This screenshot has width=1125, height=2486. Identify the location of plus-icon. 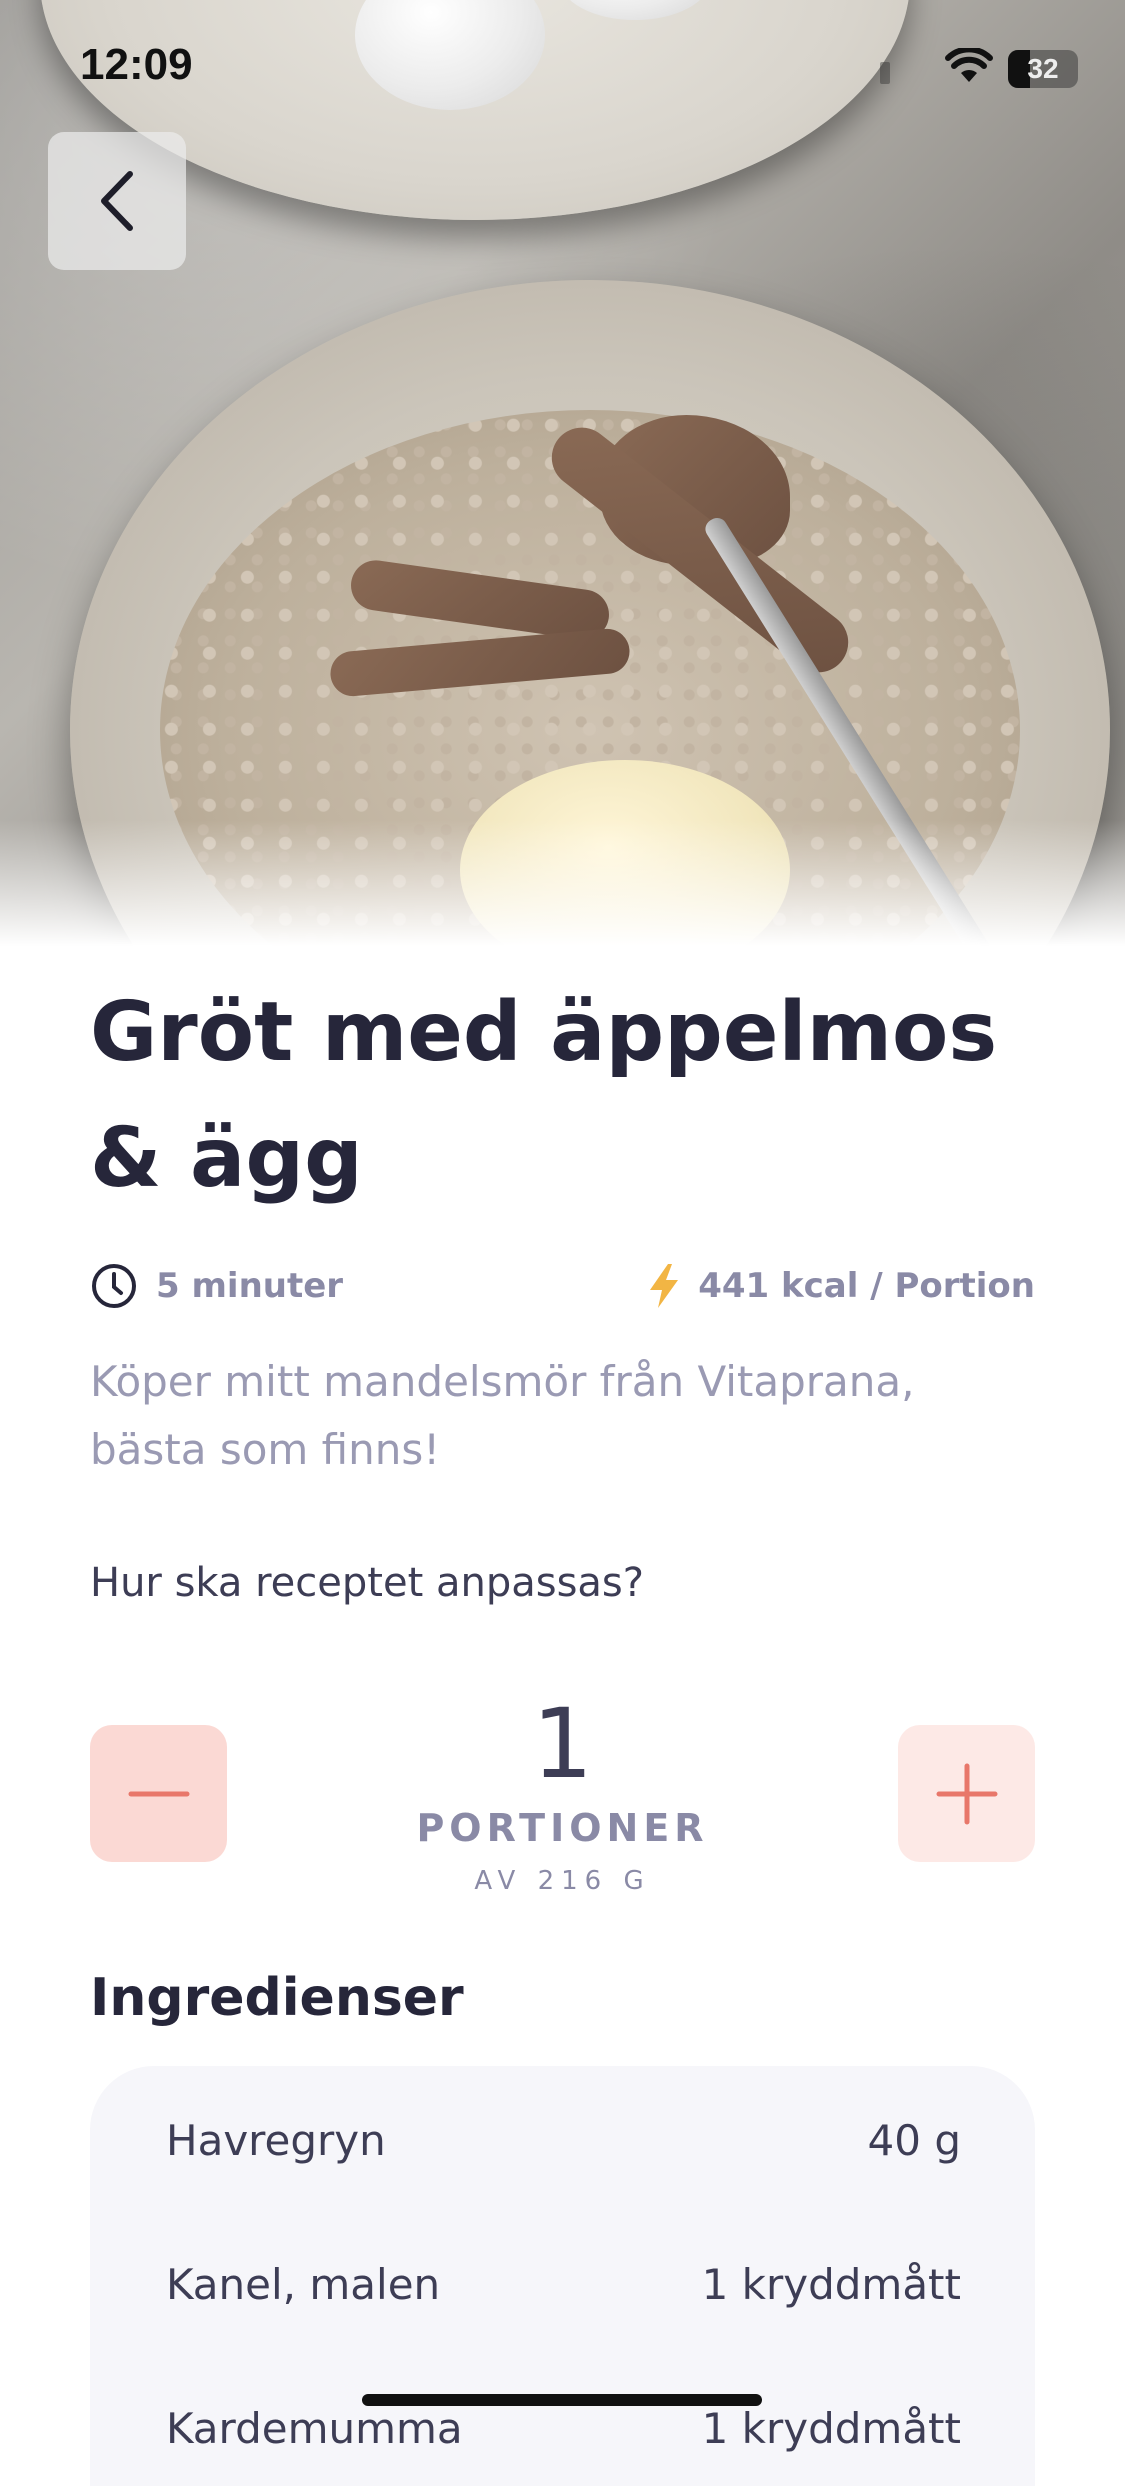
(966, 1793).